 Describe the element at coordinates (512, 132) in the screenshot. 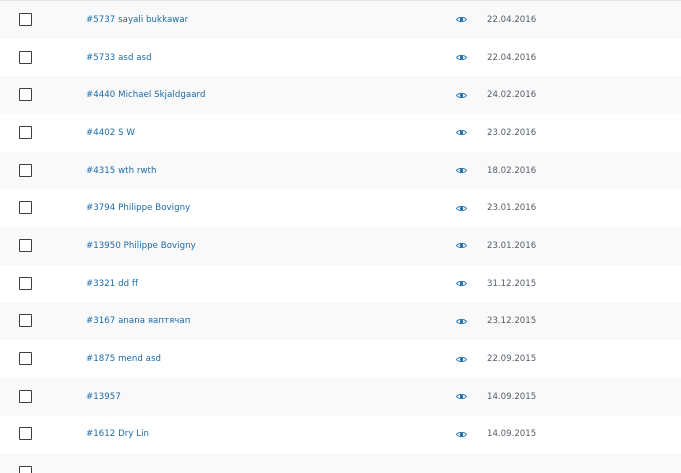

I see `order-date: 23.02.2016` at that location.